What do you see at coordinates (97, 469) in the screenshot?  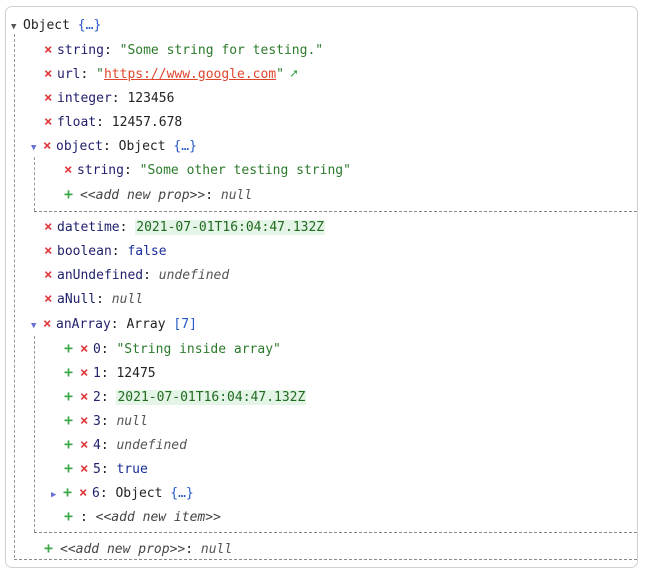 I see `array-index: 5` at bounding box center [97, 469].